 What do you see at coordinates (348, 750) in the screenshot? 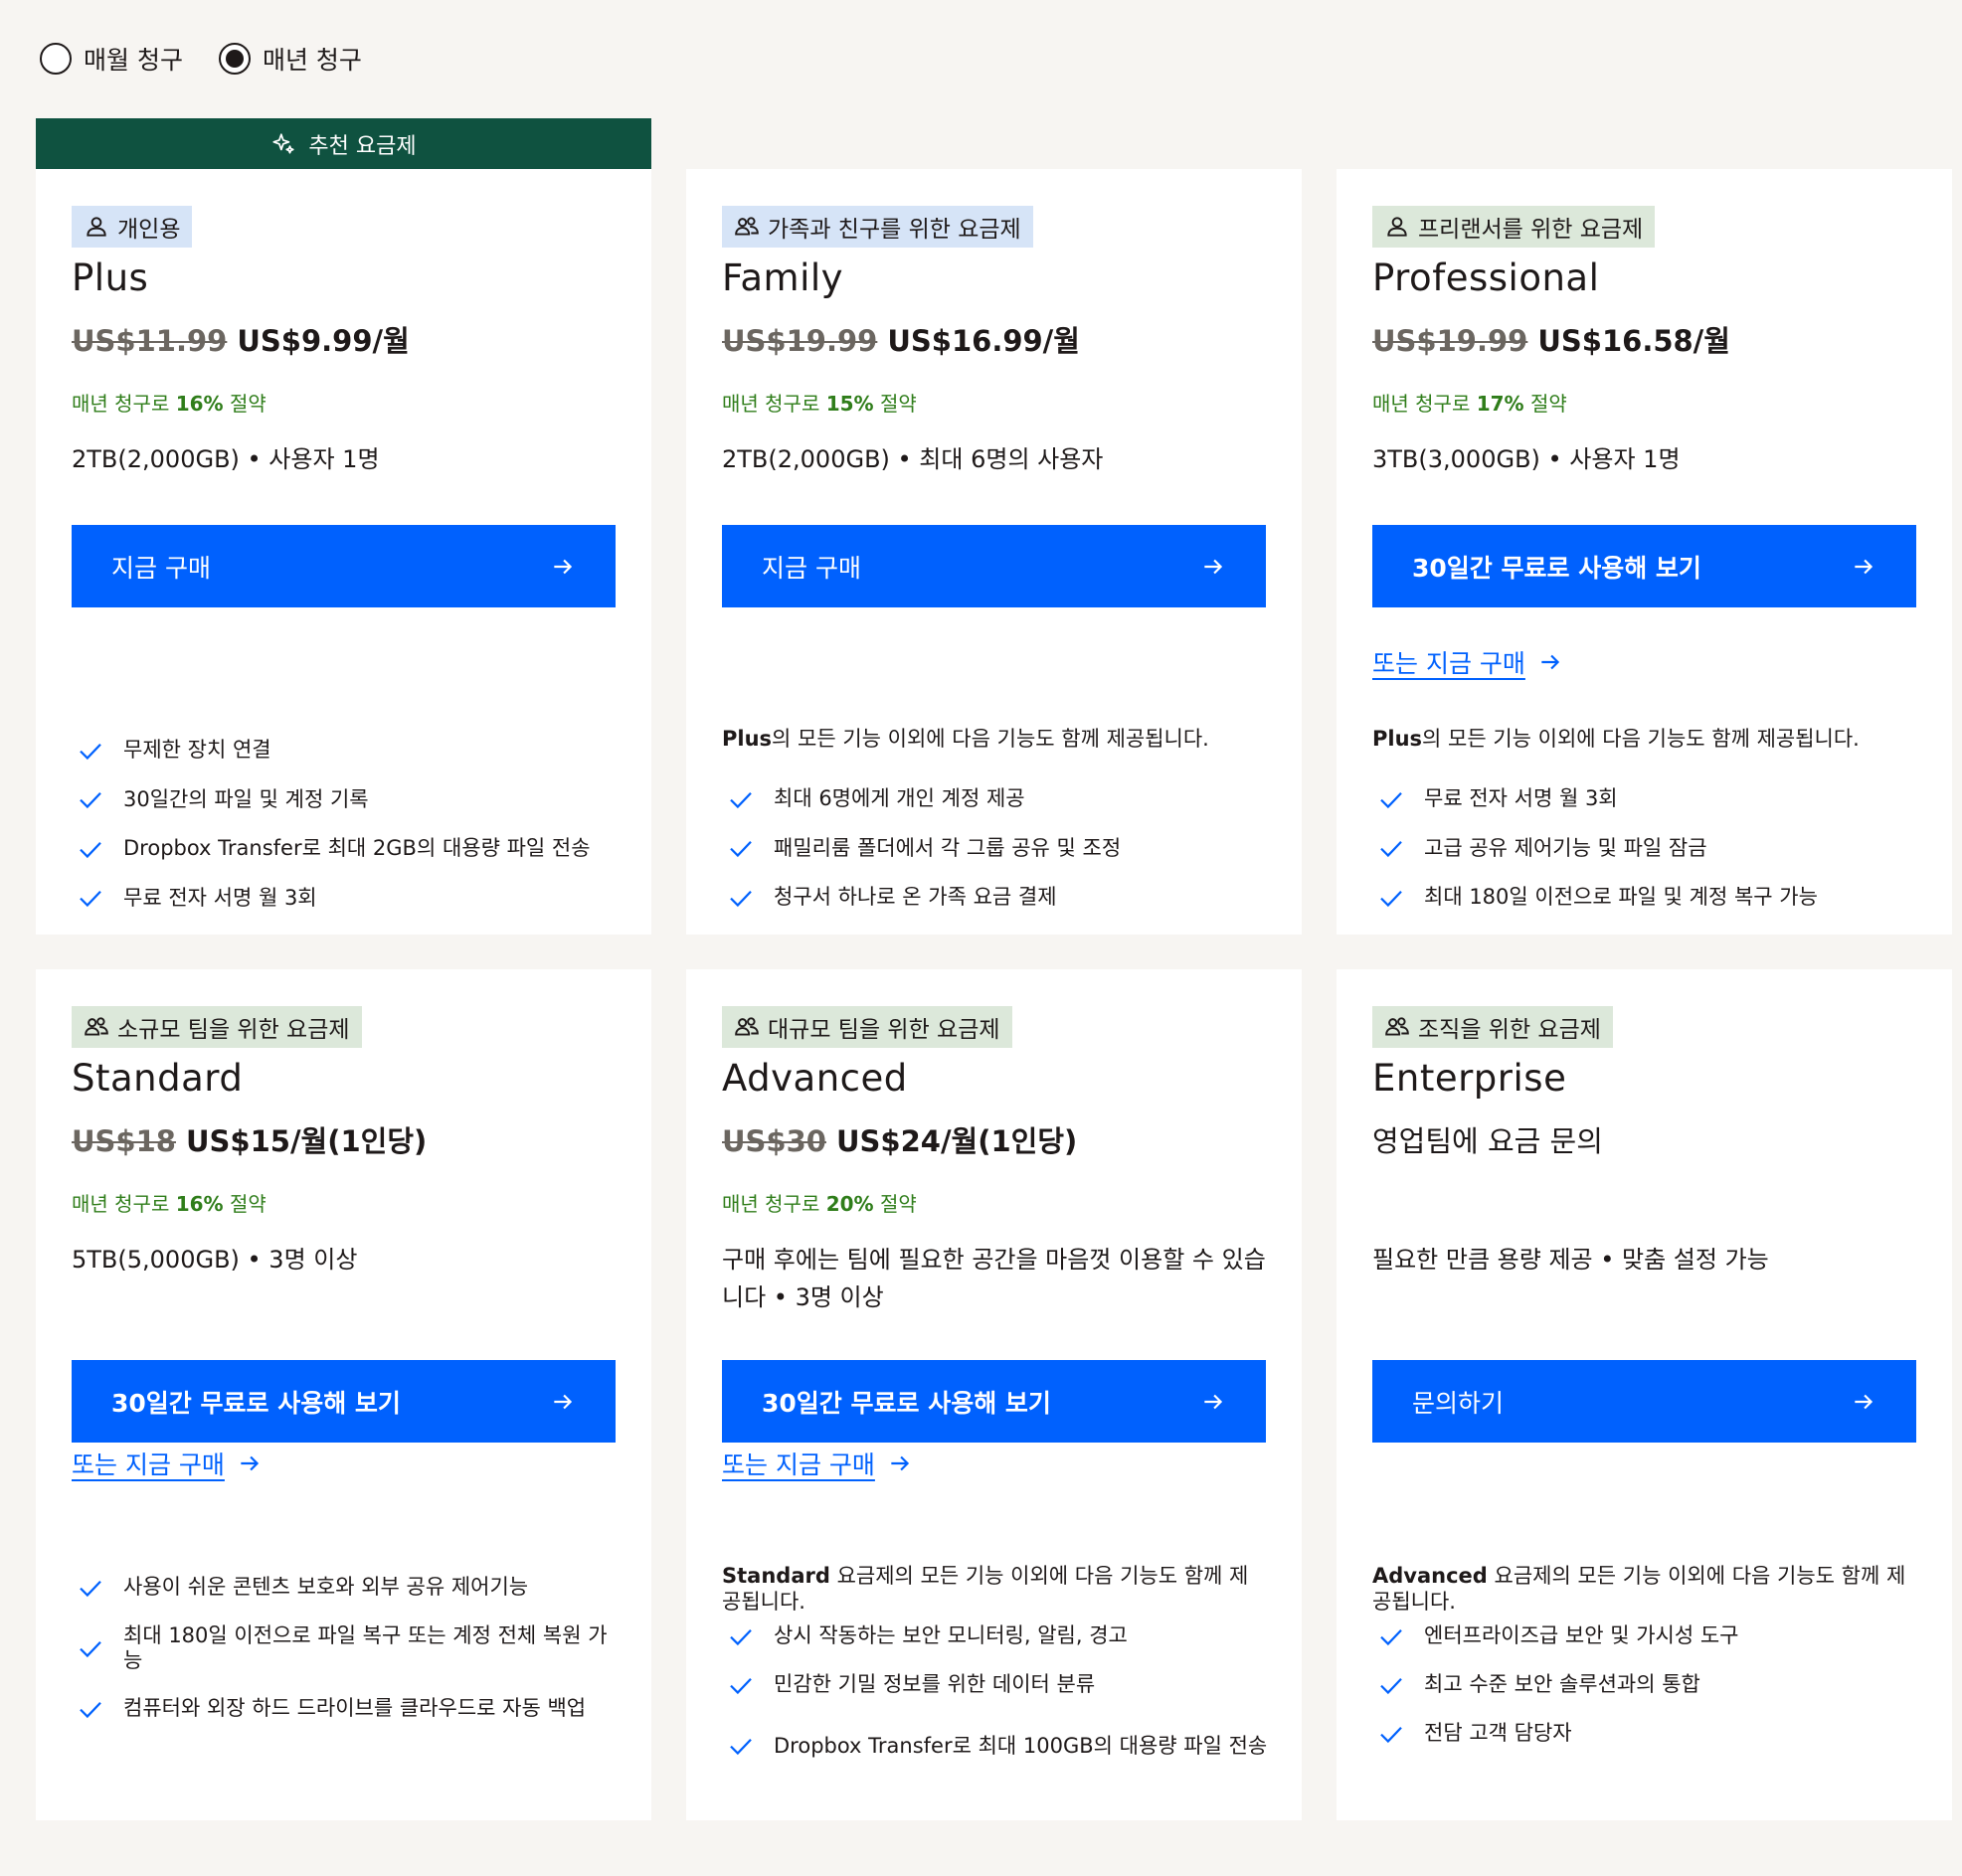
I see `feature-item: 무제한 장치 연결` at bounding box center [348, 750].